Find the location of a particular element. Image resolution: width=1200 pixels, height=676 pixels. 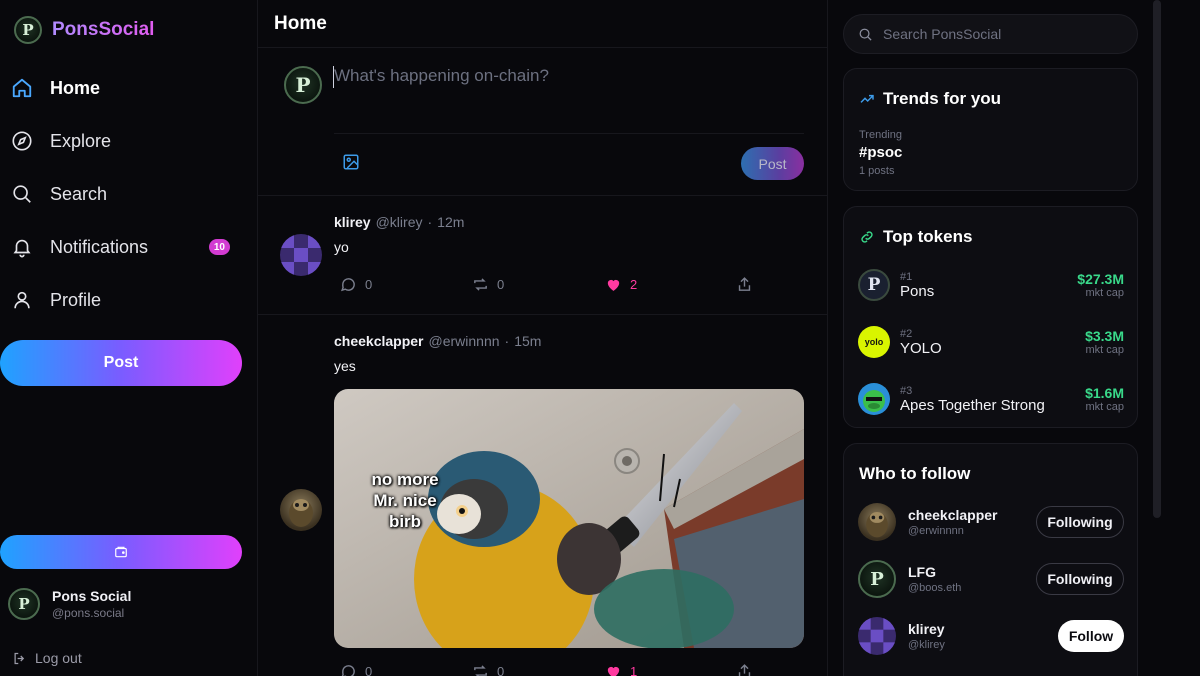

brand-name: PonsSocial is located at coordinates (103, 29).